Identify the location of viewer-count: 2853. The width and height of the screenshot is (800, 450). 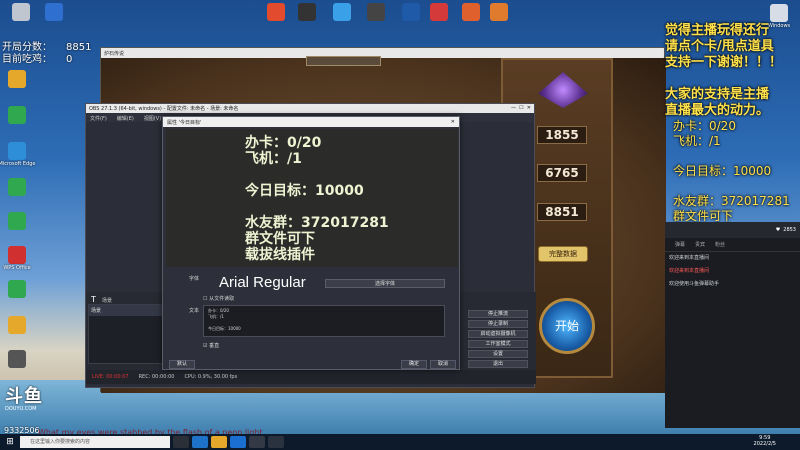
(789, 230).